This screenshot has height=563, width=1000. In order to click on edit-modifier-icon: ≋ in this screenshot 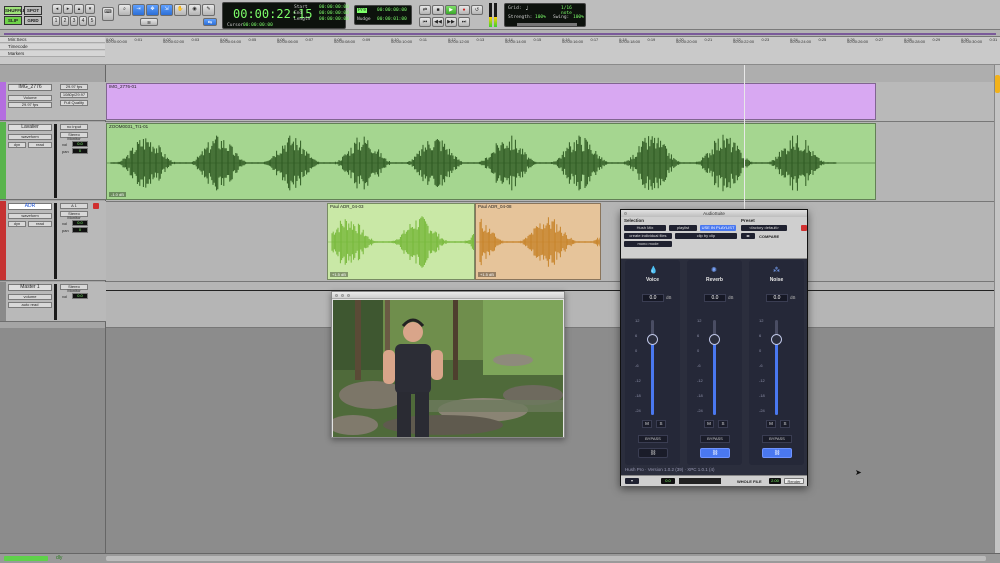, I will do `click(149, 22)`.